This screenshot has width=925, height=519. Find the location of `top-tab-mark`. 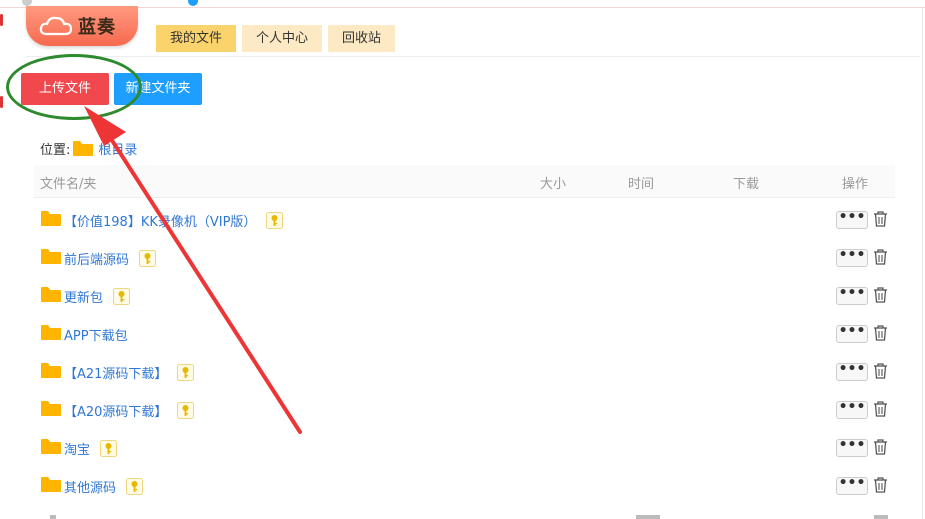

top-tab-mark is located at coordinates (193, 3).